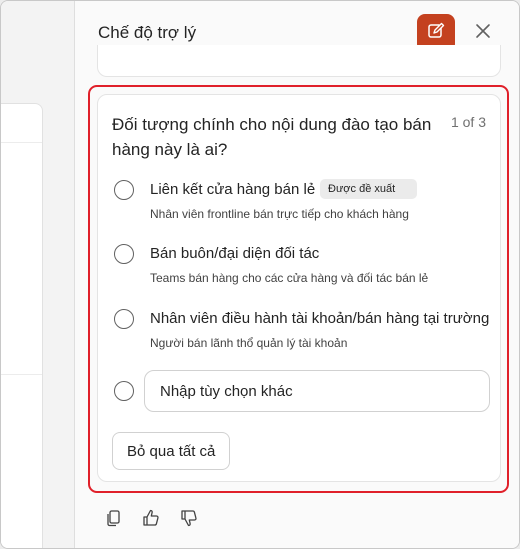 This screenshot has width=520, height=549. What do you see at coordinates (113, 518) in the screenshot?
I see `copy-icon` at bounding box center [113, 518].